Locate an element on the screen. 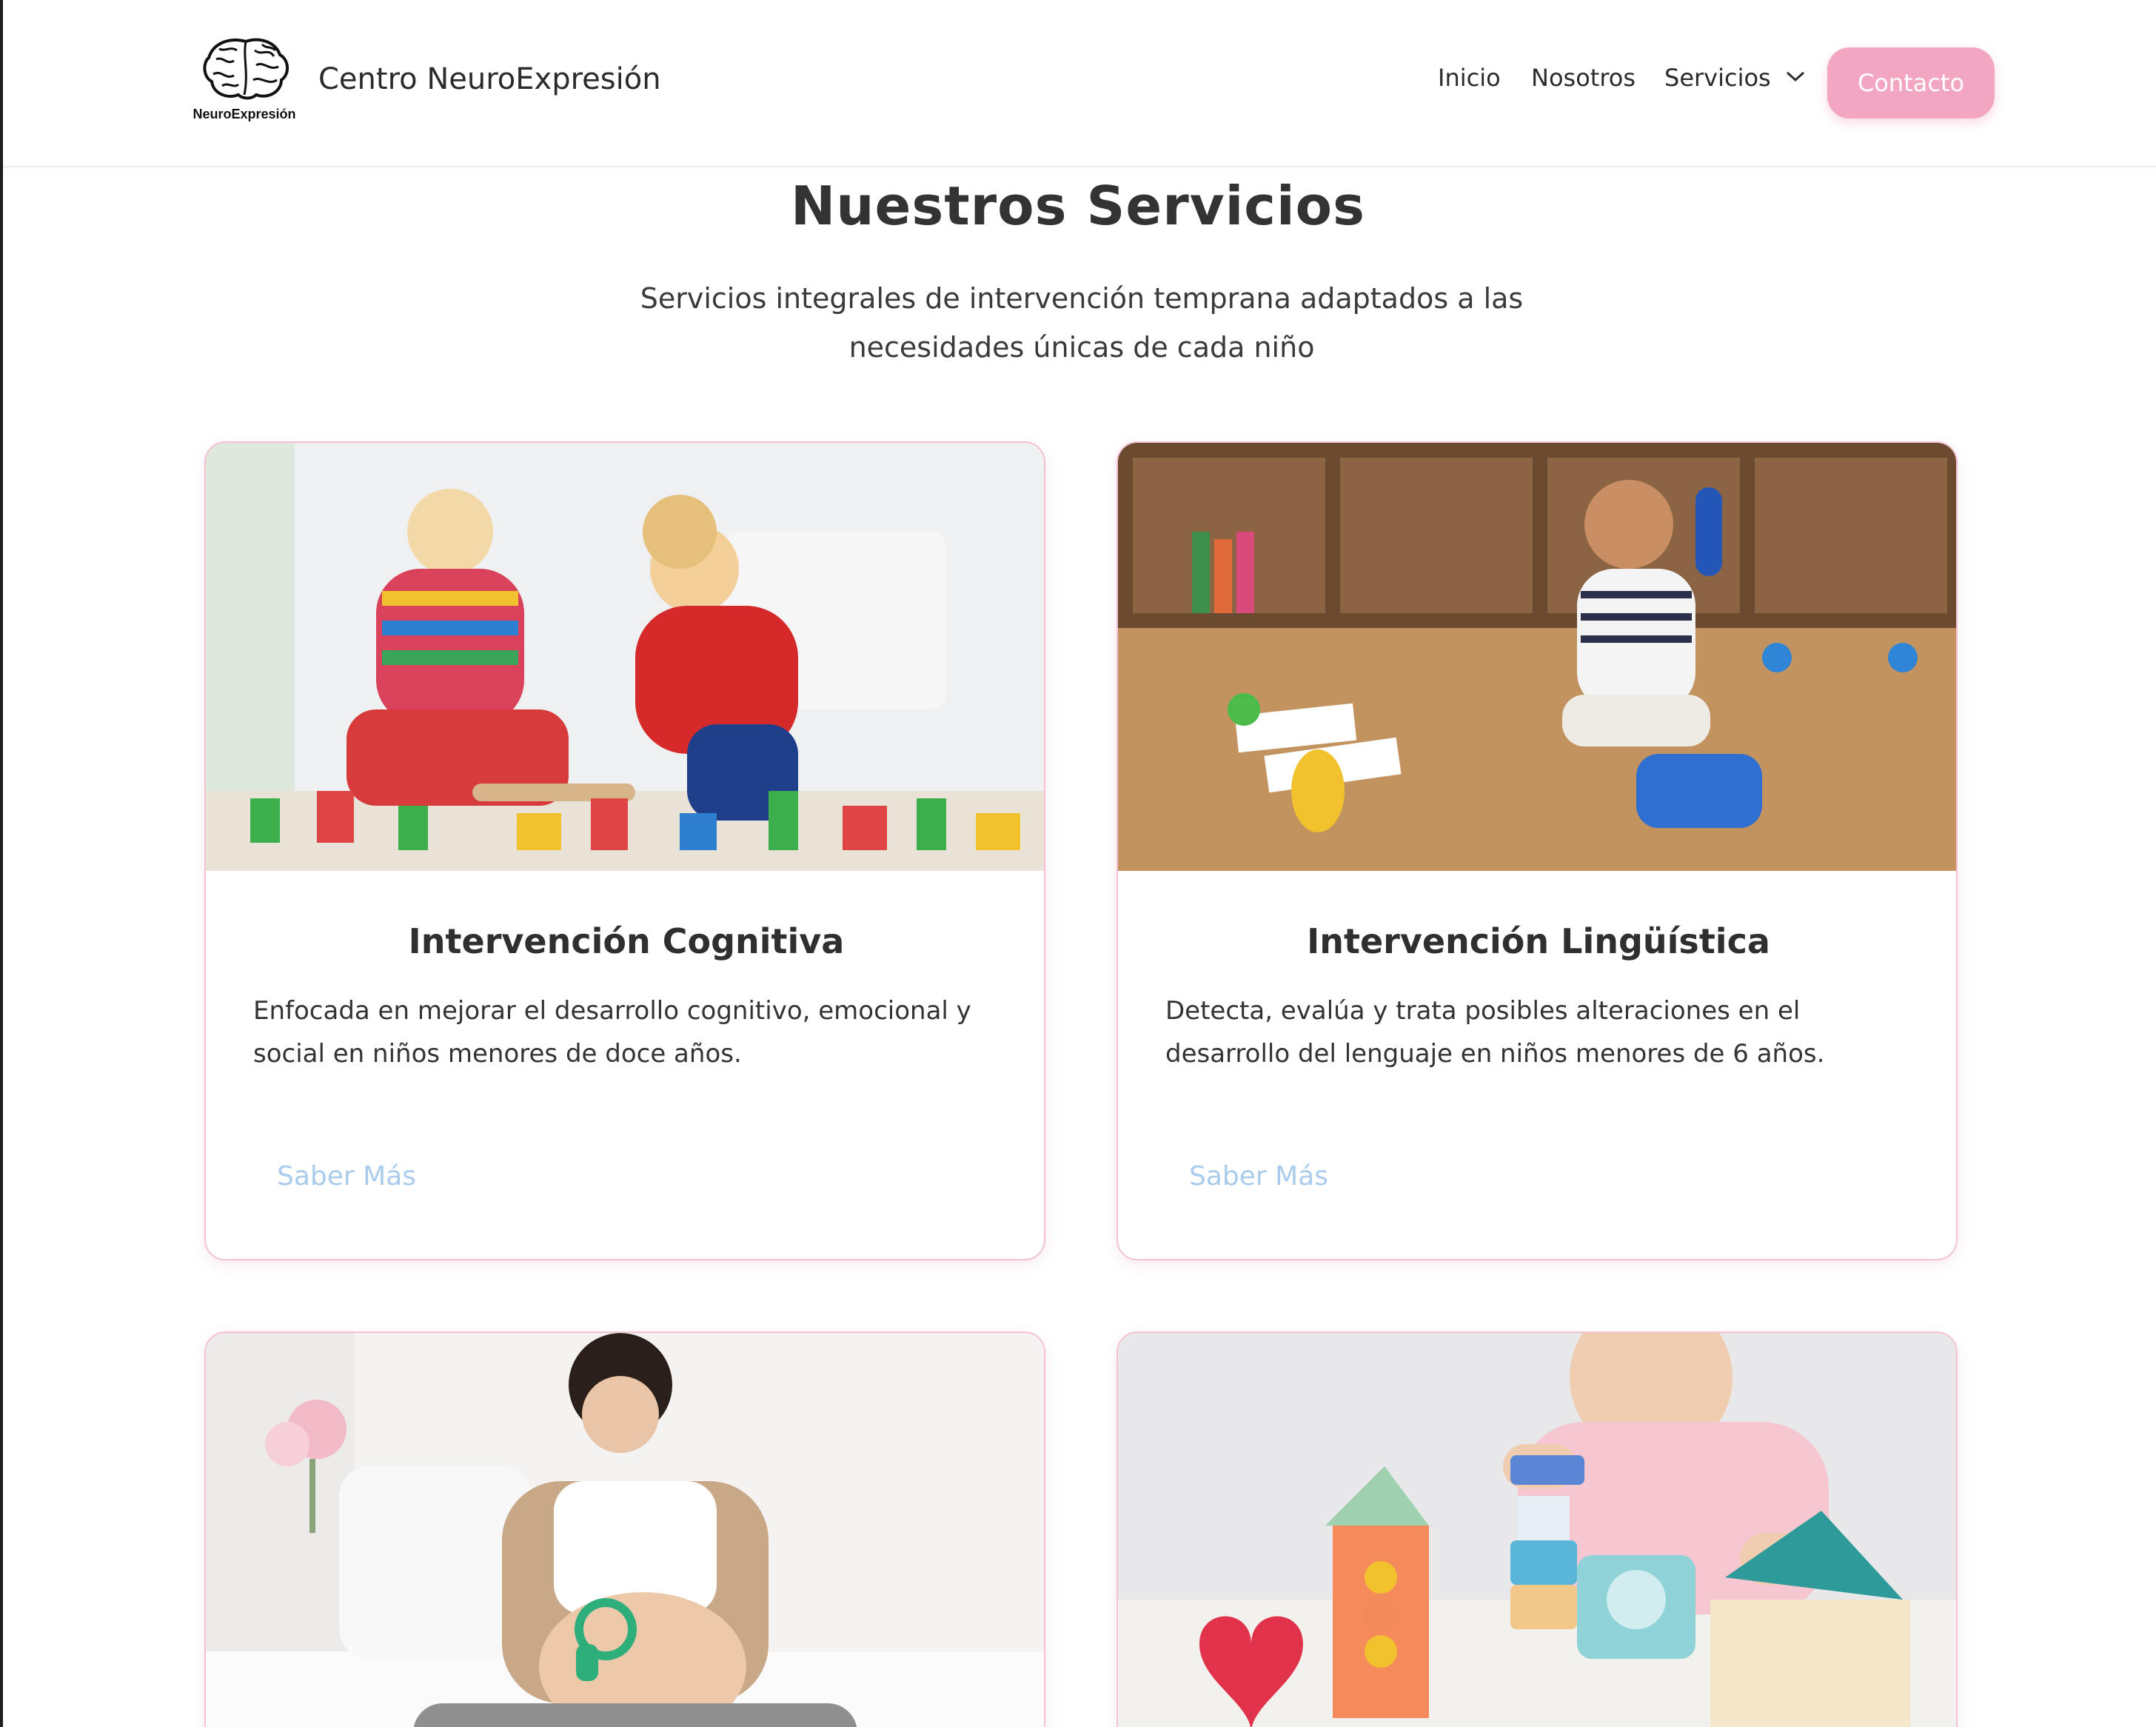 This screenshot has width=2156, height=1727. logo-caption: NeuroExpresión is located at coordinates (244, 114).